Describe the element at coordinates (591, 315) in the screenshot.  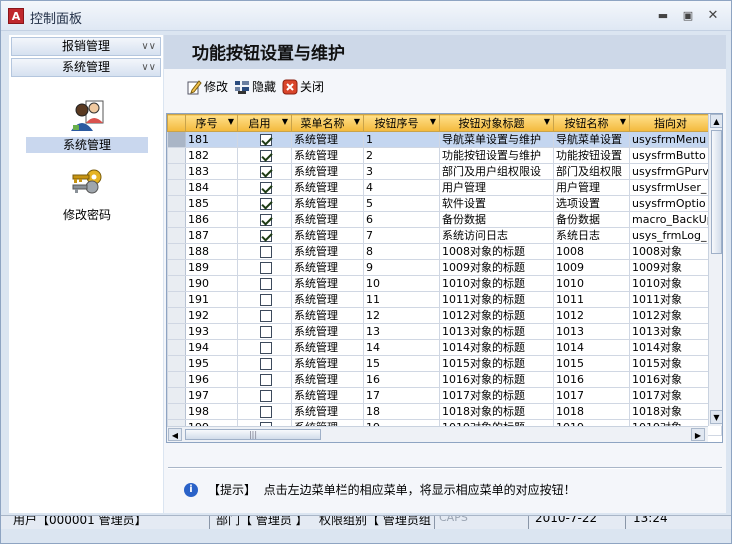
I see `table-cell: 1012` at that location.